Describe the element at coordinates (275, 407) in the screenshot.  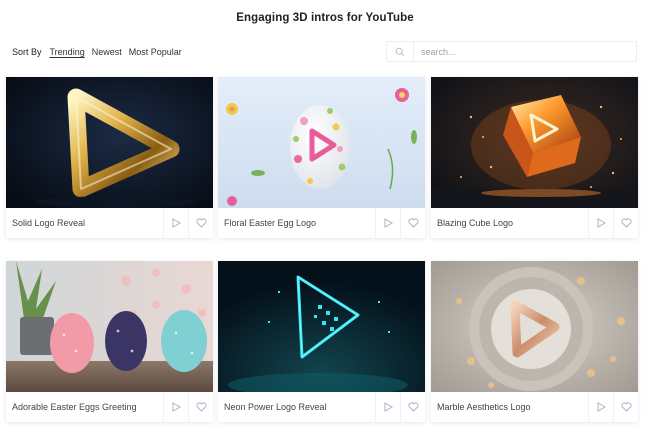
I see `card-title: Neon Power Logo Reveal` at that location.